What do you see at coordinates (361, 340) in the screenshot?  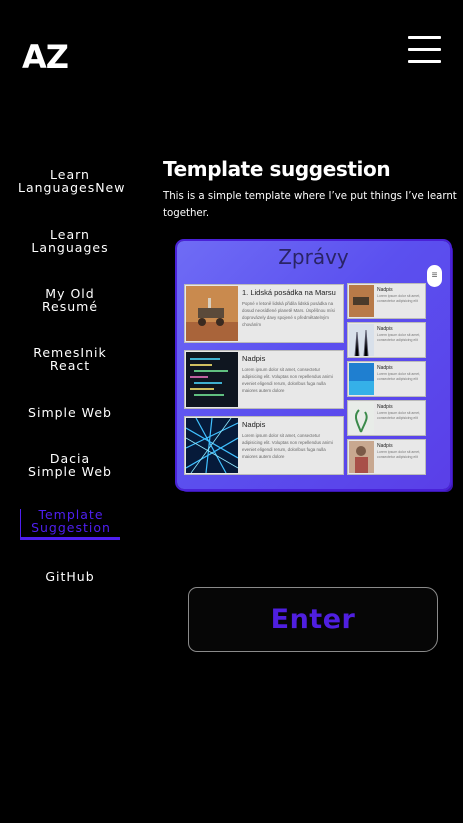 I see `winter-trees-image` at bounding box center [361, 340].